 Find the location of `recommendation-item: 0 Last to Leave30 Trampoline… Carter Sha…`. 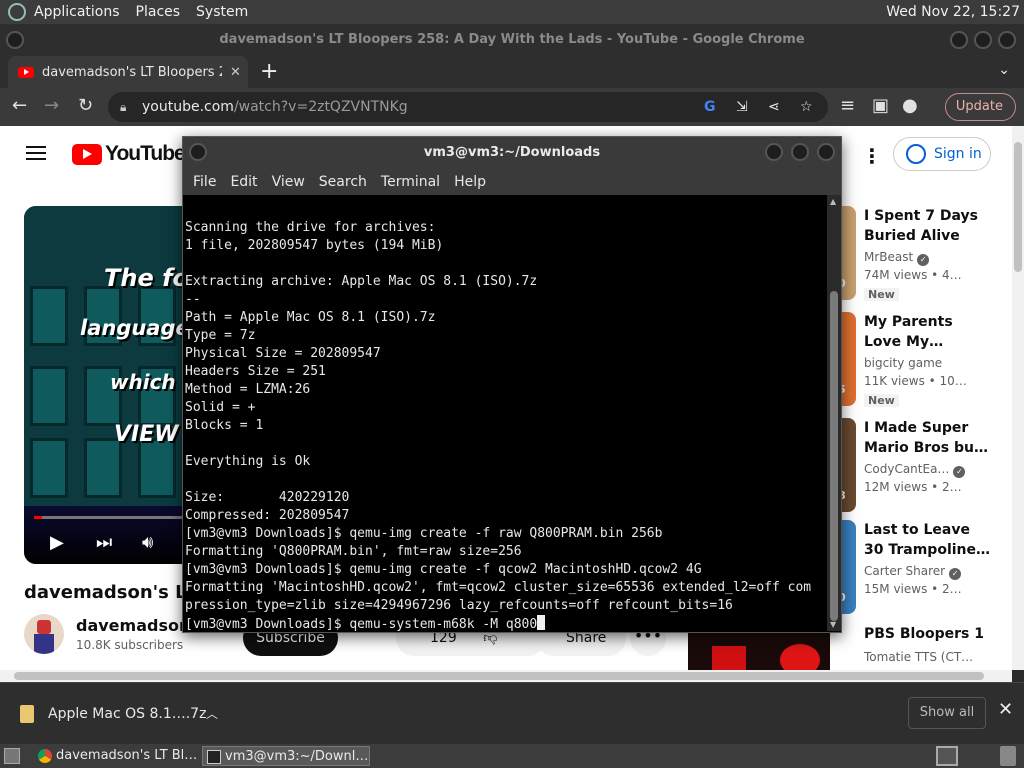

recommendation-item: 0 Last to Leave30 Trampoline… Carter Sha… is located at coordinates (924, 570).